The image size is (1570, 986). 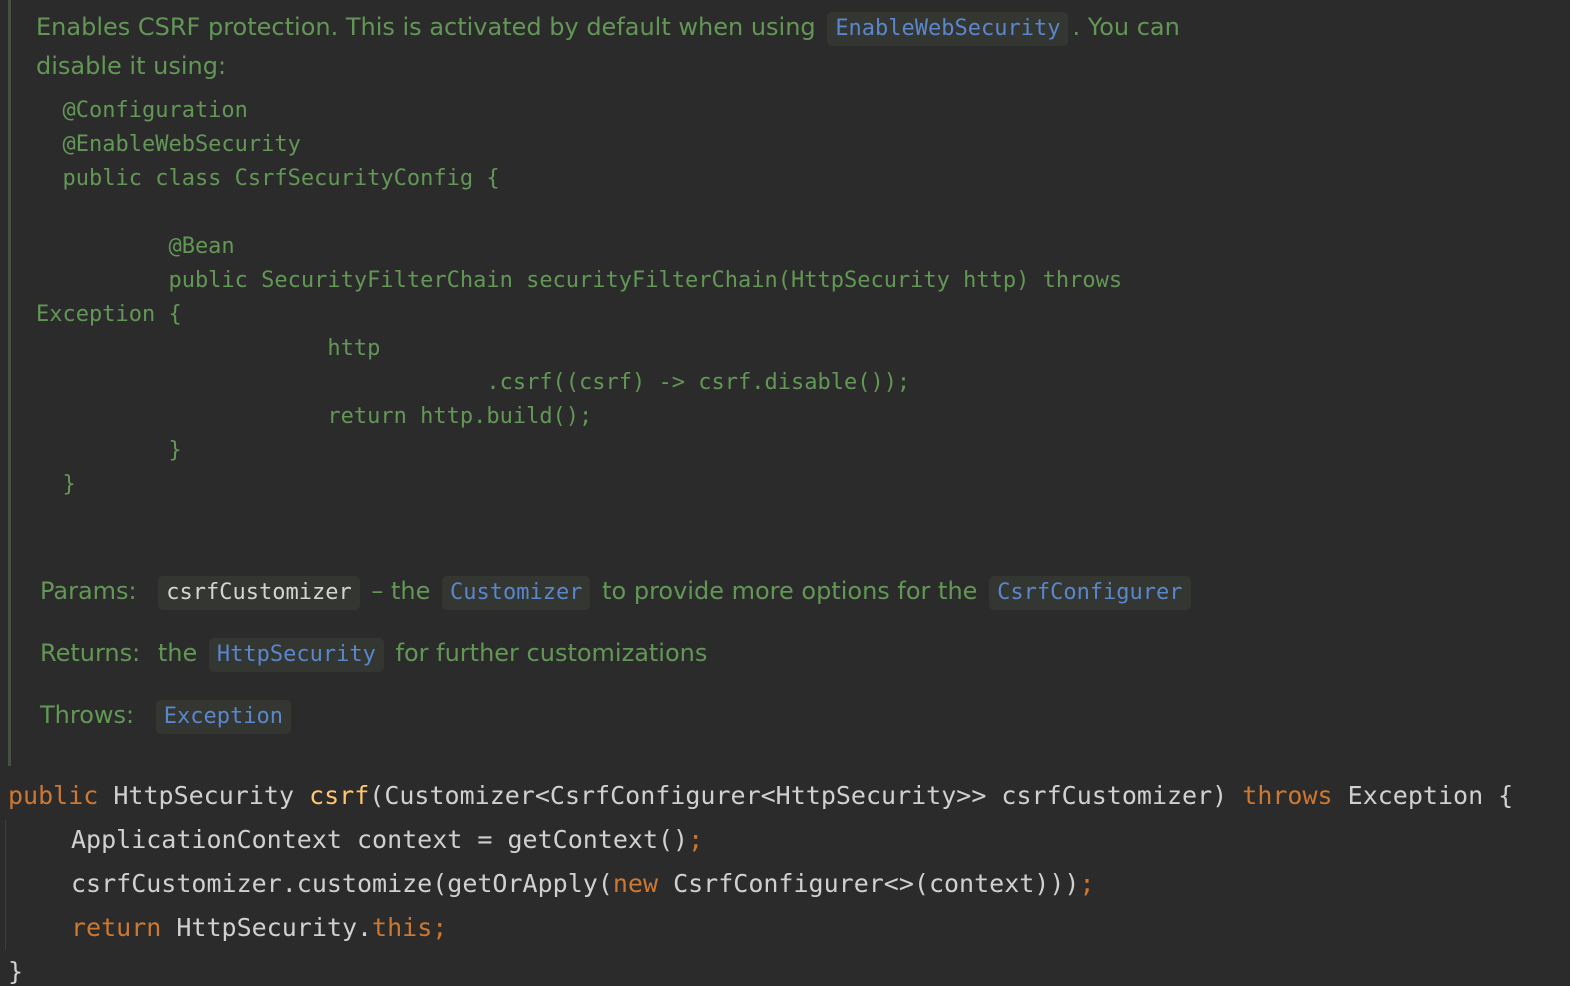 I want to click on params-text-2: to provide more options for the, so click(x=790, y=591).